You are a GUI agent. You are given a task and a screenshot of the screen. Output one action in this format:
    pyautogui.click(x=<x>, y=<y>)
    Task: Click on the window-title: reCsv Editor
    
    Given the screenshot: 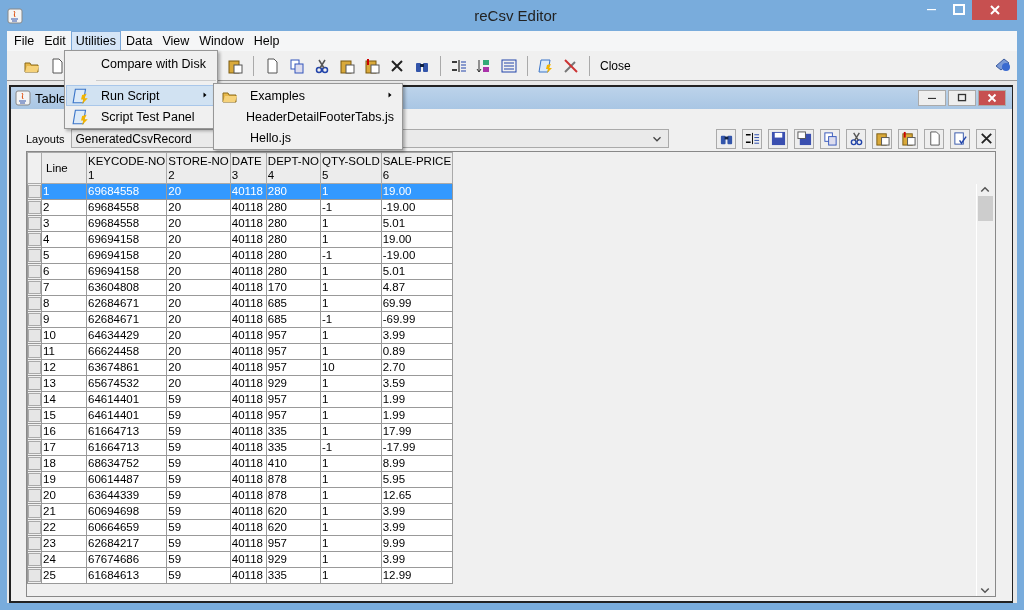 What is the action you would take?
    pyautogui.click(x=515, y=15)
    